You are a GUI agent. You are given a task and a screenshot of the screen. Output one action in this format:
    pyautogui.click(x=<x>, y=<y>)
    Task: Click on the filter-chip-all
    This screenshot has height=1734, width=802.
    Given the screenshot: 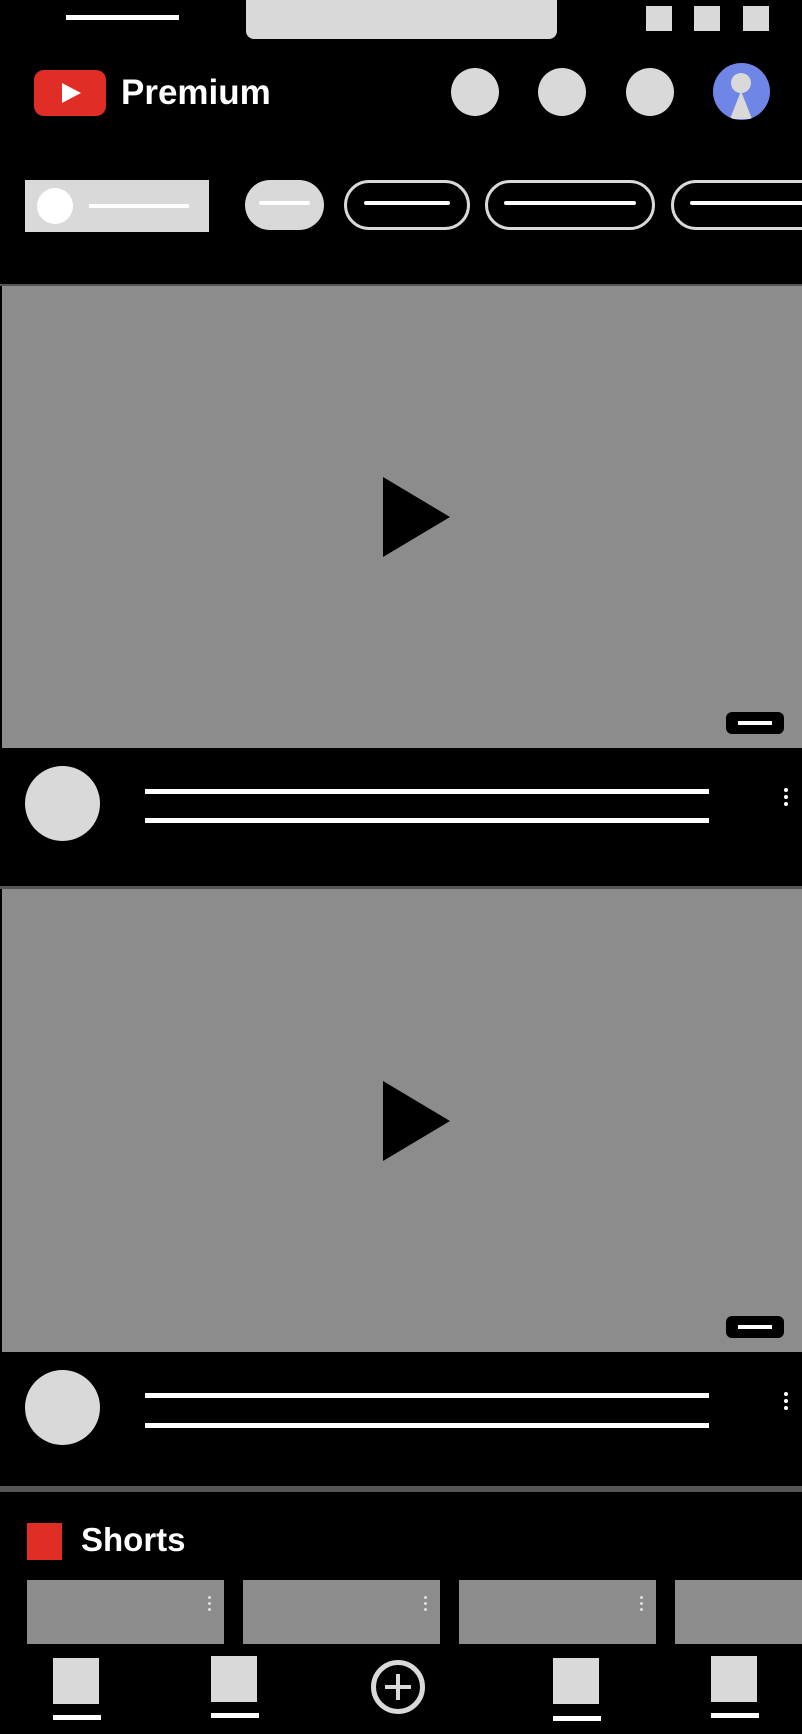 What is the action you would take?
    pyautogui.click(x=284, y=205)
    